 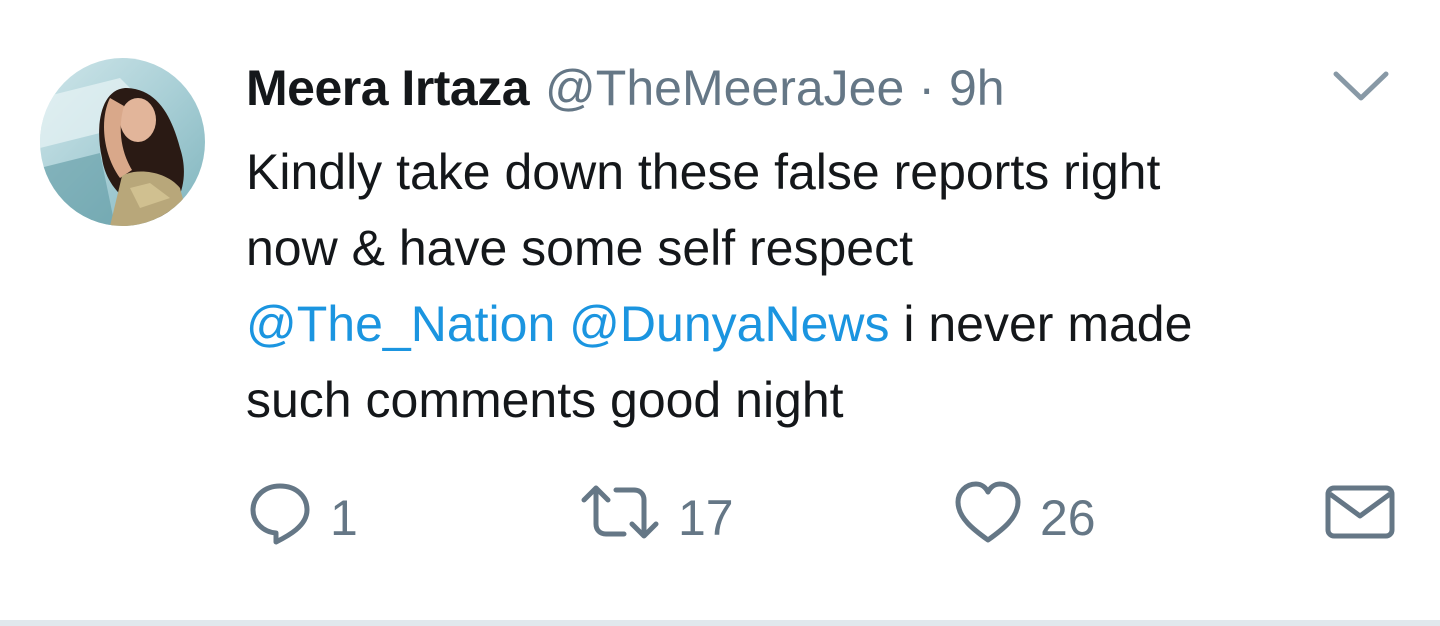 I want to click on tweet-text-fragment: i never made, so click(x=1041, y=324).